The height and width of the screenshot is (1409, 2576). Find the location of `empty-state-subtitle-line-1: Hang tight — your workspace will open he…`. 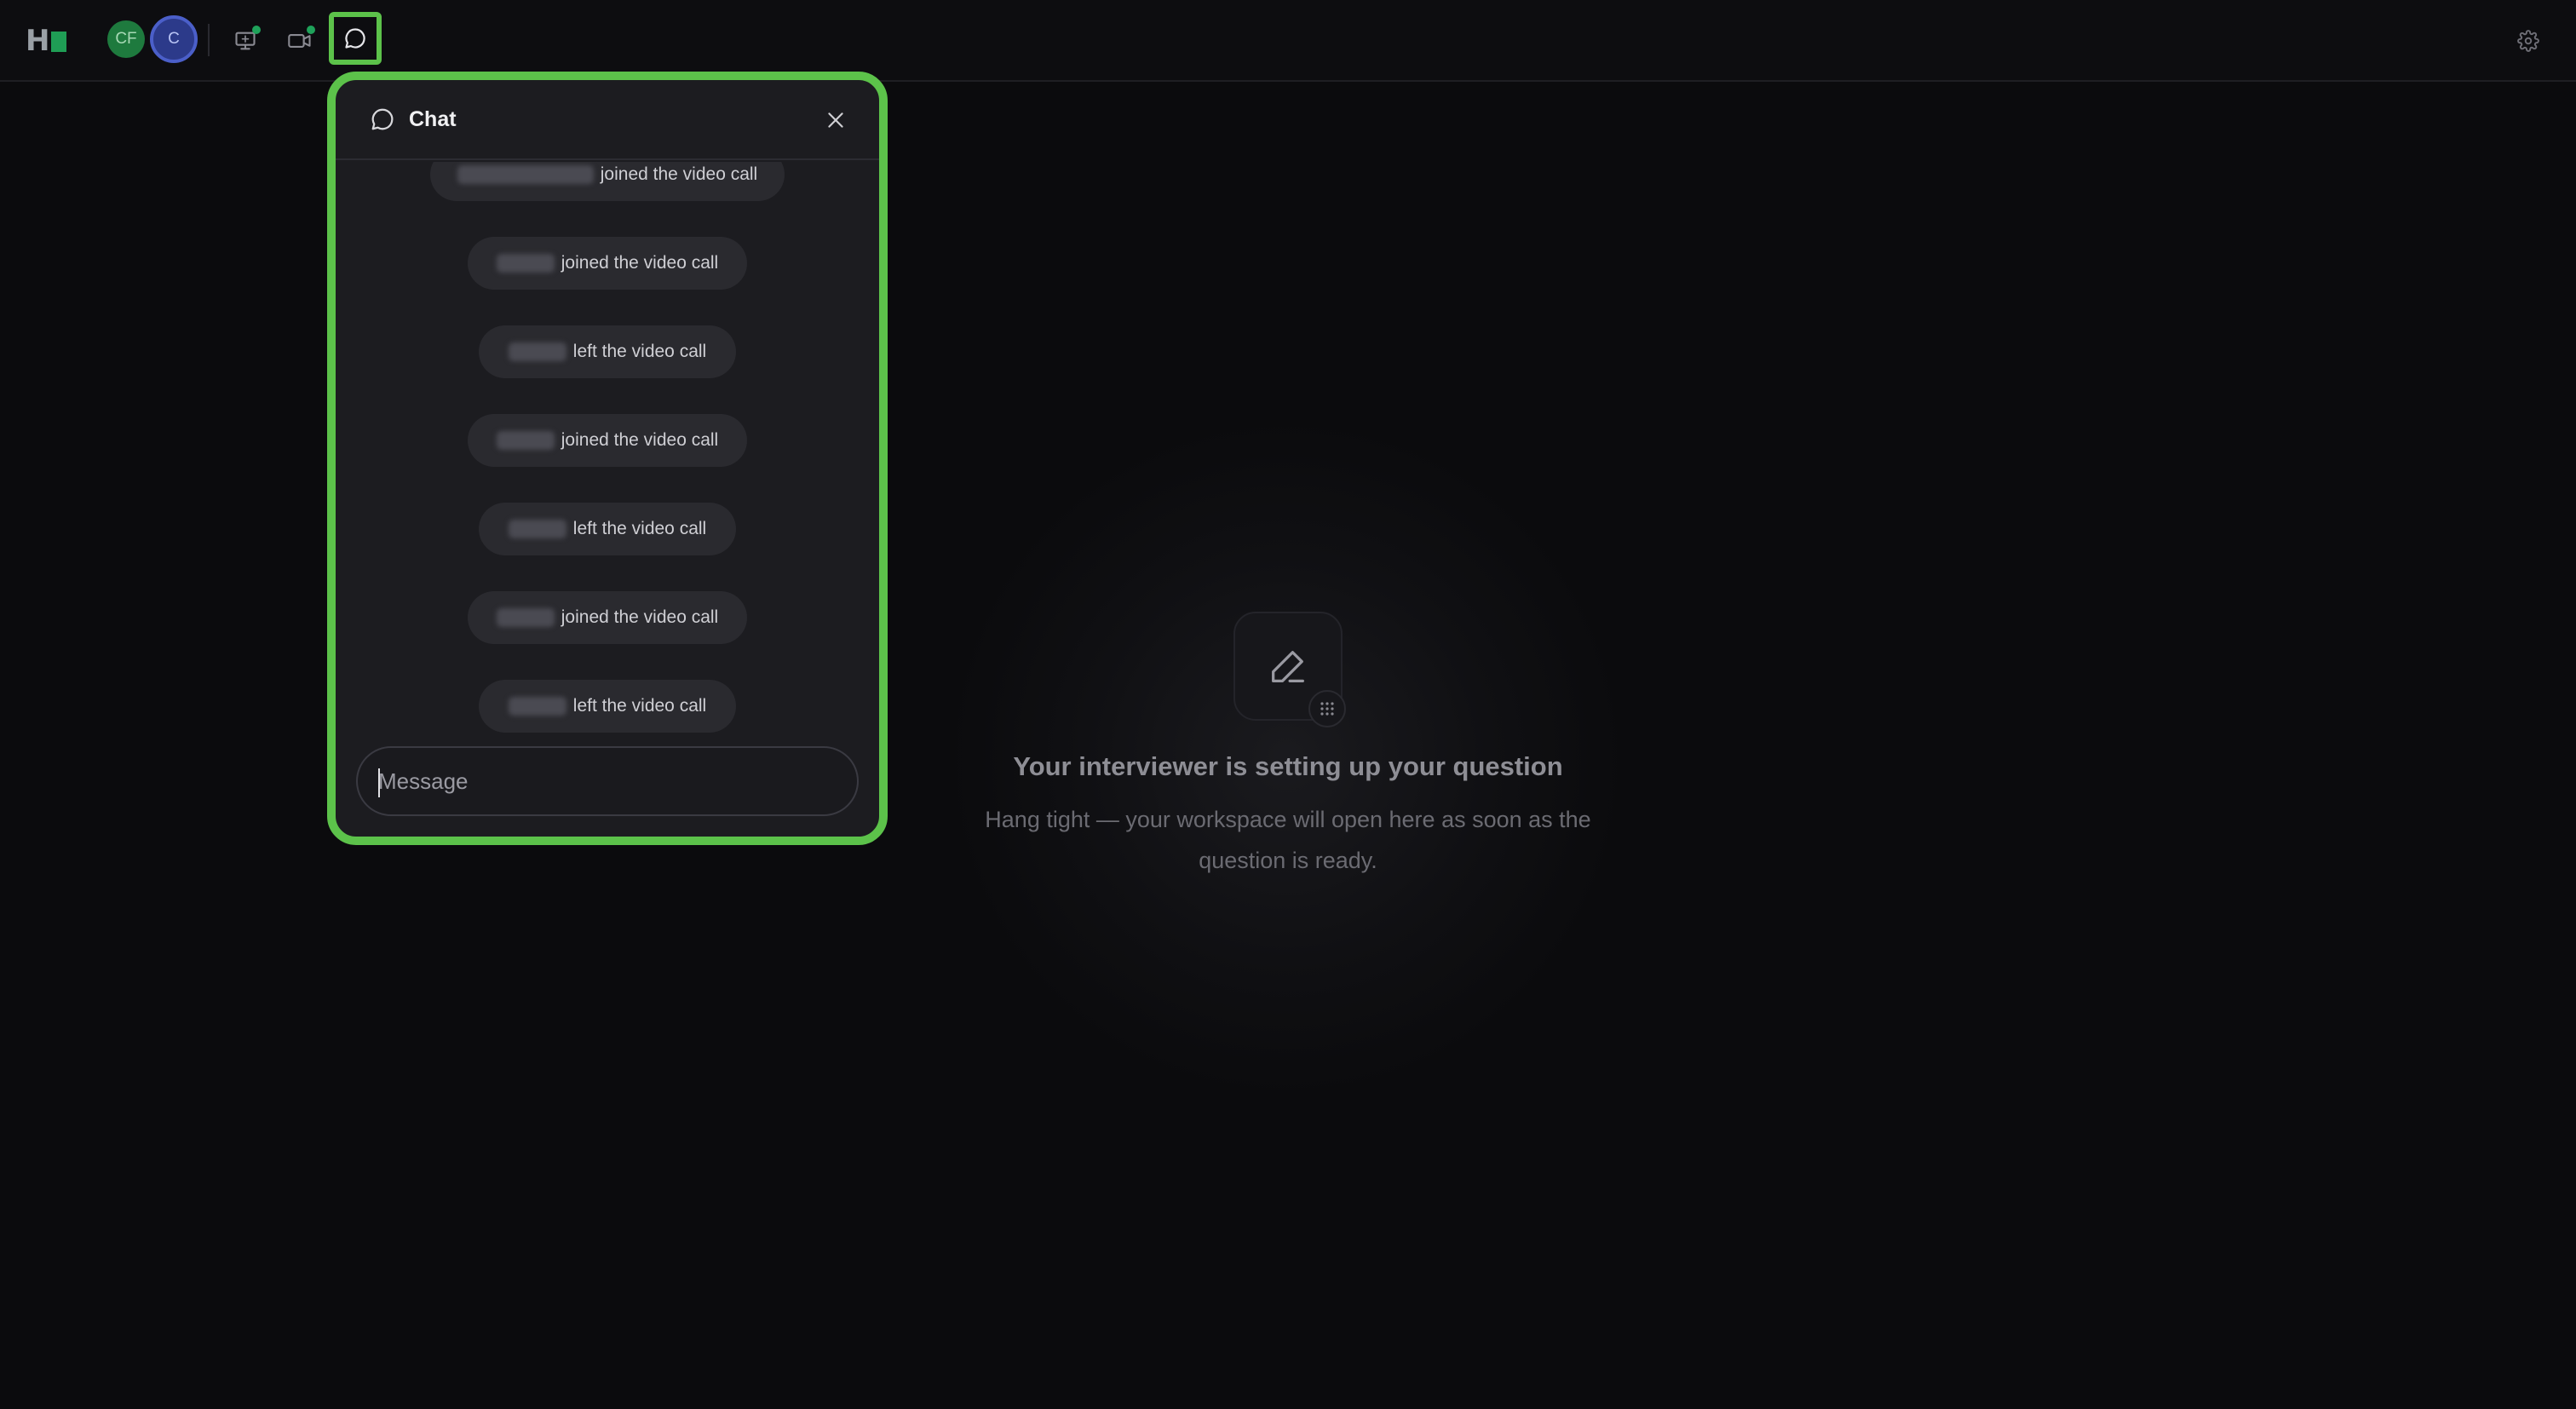

empty-state-subtitle-line-1: Hang tight — your workspace will open he… is located at coordinates (1288, 819).